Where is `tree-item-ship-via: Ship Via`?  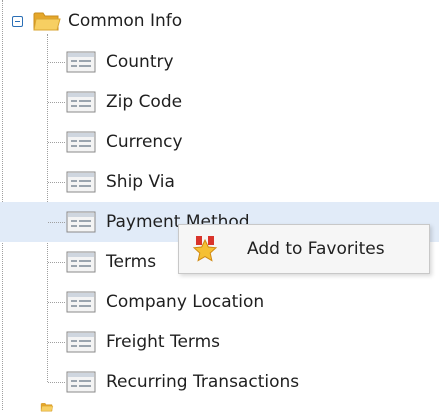
tree-item-ship-via: Ship Via is located at coordinates (219, 182).